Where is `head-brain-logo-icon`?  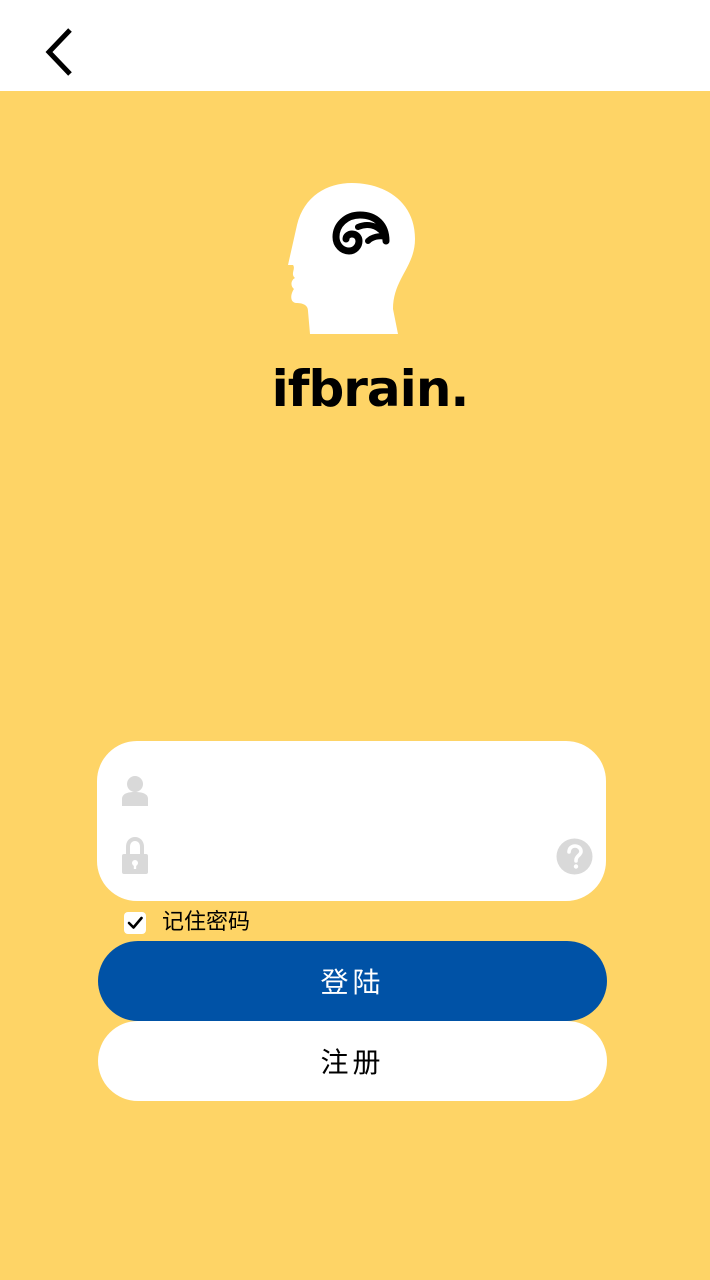
head-brain-logo-icon is located at coordinates (351, 258).